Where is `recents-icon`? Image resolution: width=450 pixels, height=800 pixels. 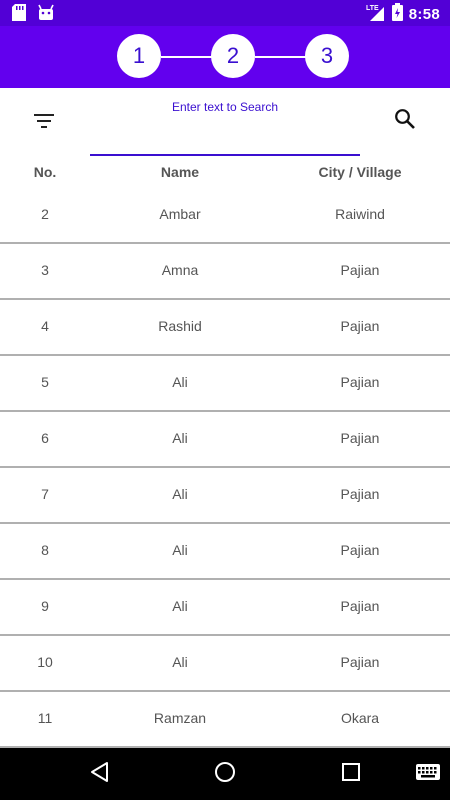 recents-icon is located at coordinates (351, 774).